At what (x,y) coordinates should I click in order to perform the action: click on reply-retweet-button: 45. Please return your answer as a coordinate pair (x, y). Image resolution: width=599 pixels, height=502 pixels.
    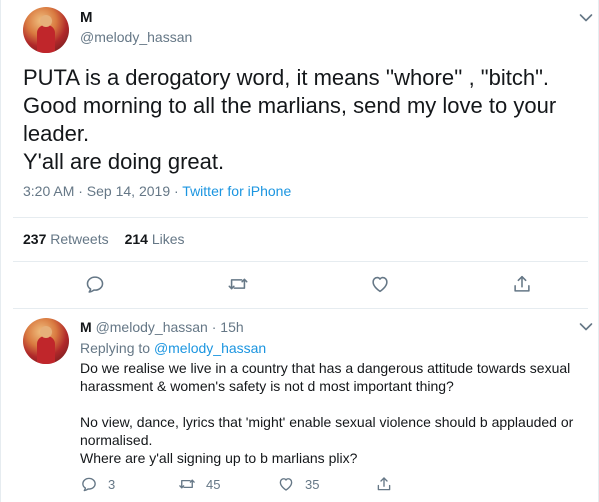
    Looking at the image, I should click on (199, 484).